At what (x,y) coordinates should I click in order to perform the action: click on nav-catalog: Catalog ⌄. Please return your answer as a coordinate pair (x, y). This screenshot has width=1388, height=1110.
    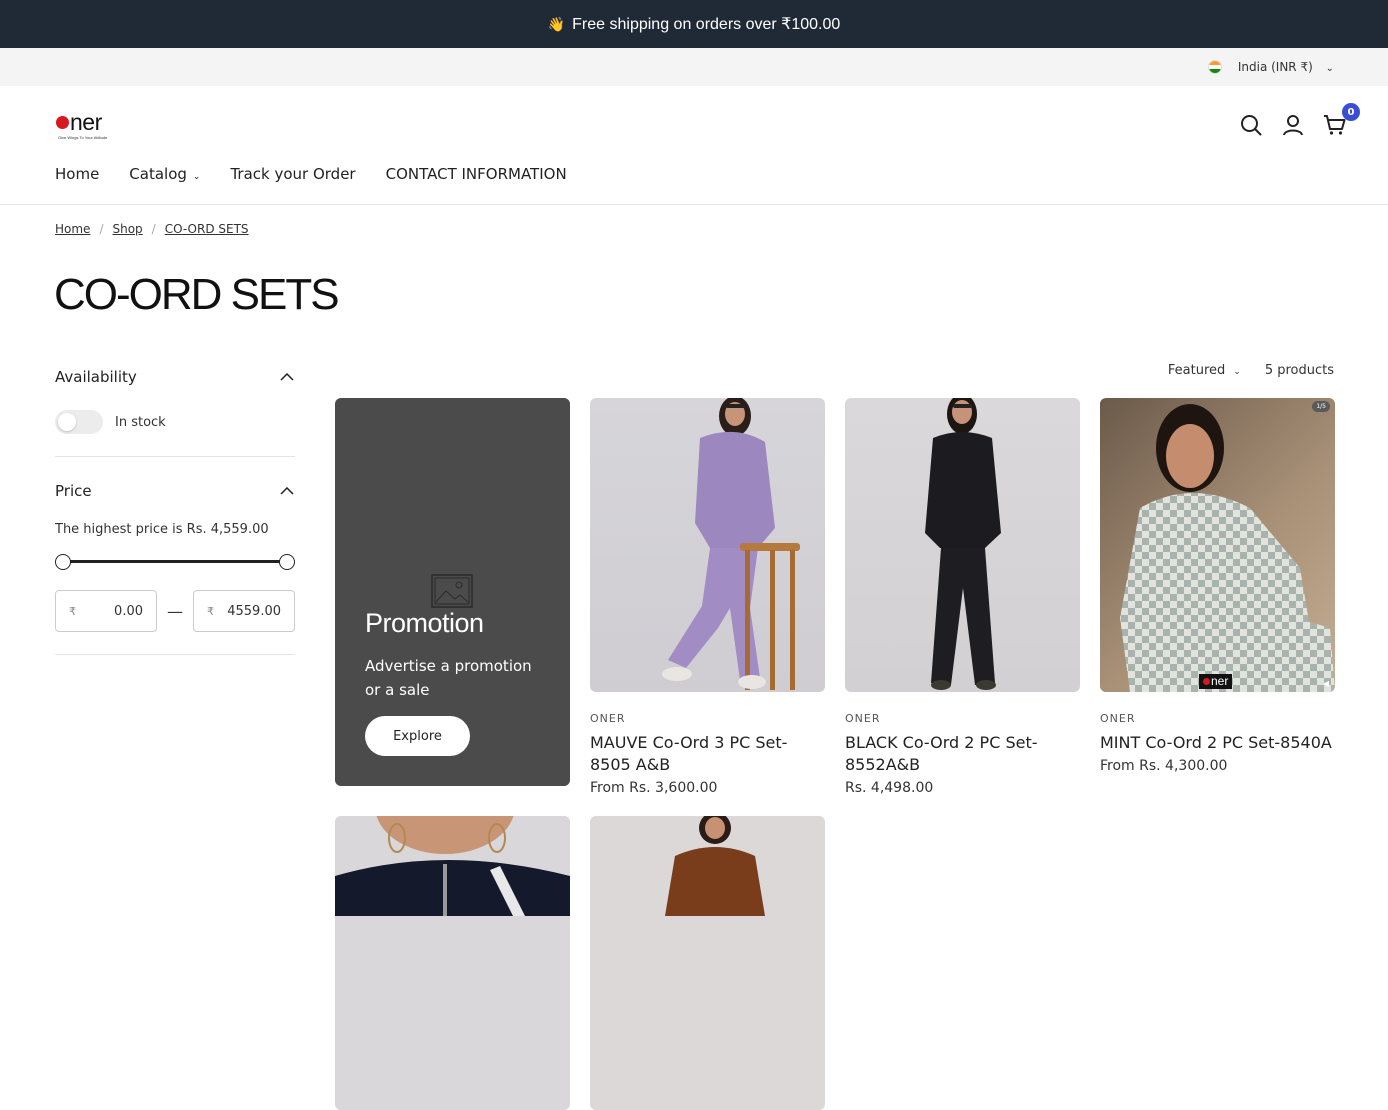
    Looking at the image, I should click on (164, 174).